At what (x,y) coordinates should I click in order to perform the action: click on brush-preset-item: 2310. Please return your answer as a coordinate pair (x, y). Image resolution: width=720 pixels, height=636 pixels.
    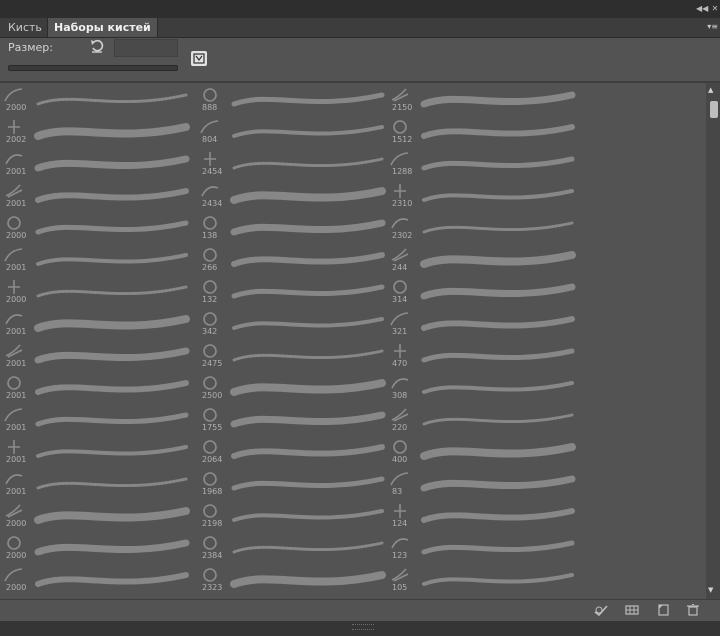
    Looking at the image, I should click on (481, 196).